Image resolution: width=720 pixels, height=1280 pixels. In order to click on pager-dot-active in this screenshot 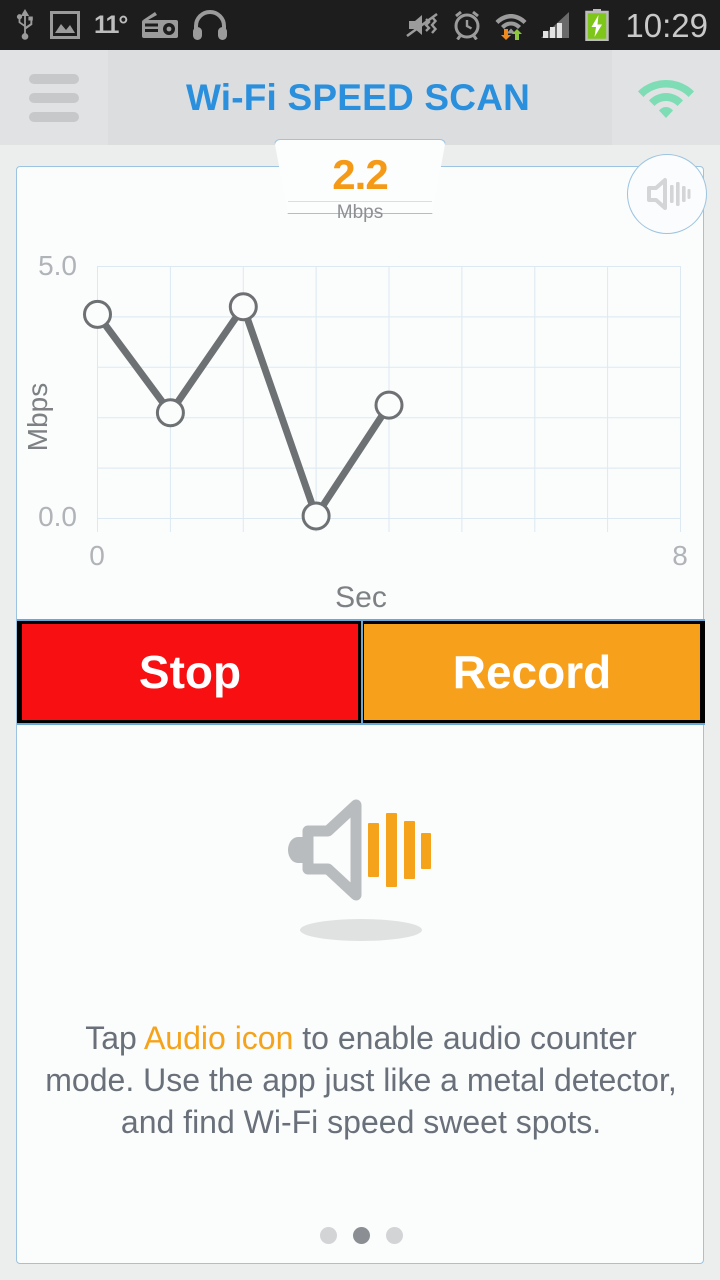, I will do `click(361, 1235)`.